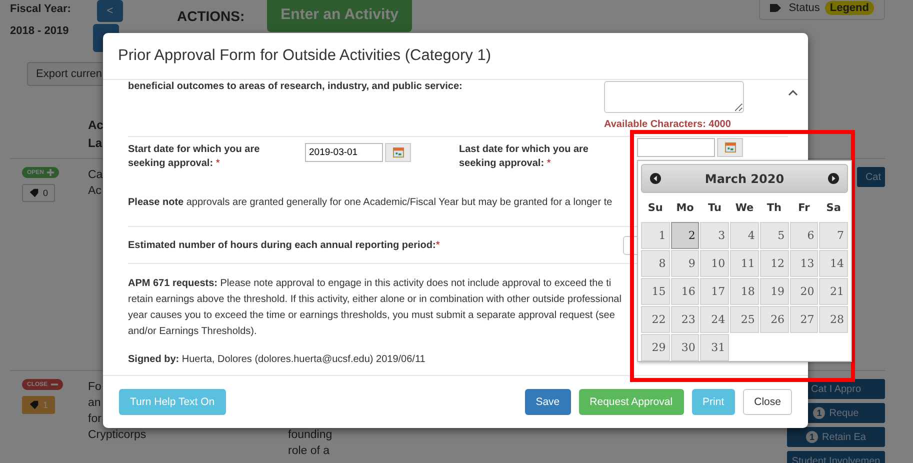 The image size is (913, 463). Describe the element at coordinates (777, 8) in the screenshot. I see `tags-icon` at that location.